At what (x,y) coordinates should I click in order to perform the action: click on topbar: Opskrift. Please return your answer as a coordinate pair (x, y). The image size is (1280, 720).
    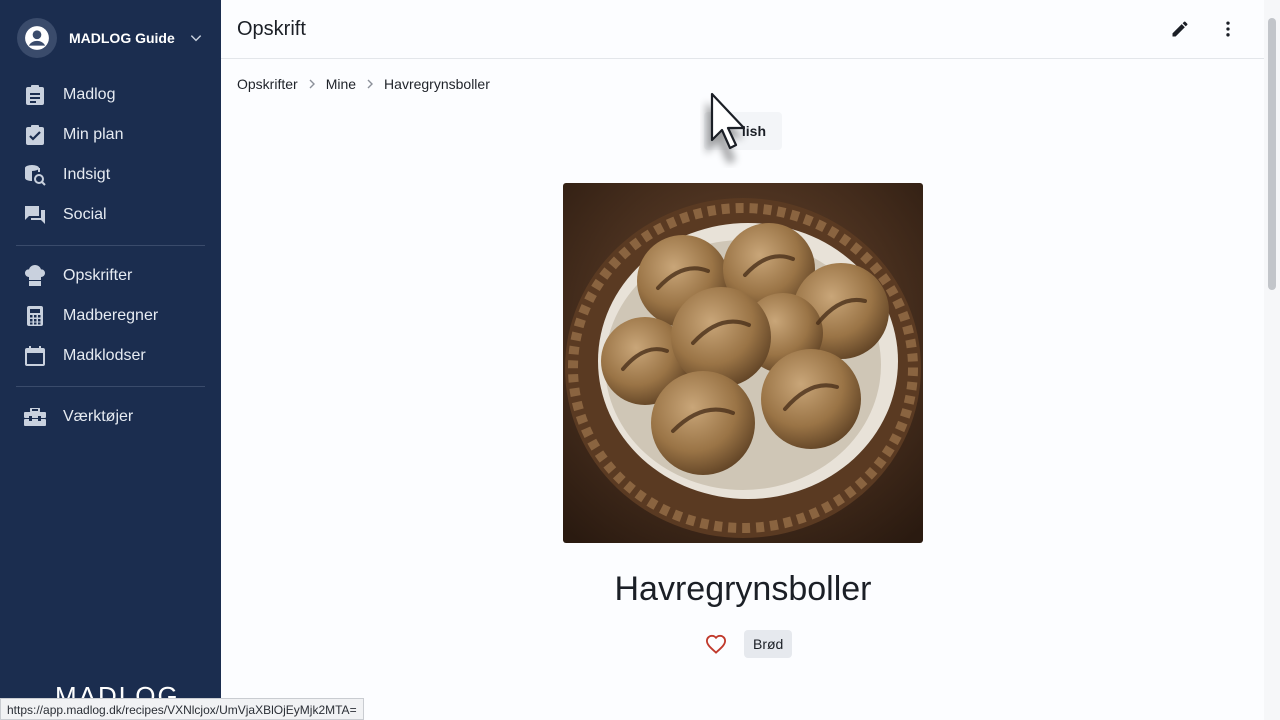
    Looking at the image, I should click on (742, 29).